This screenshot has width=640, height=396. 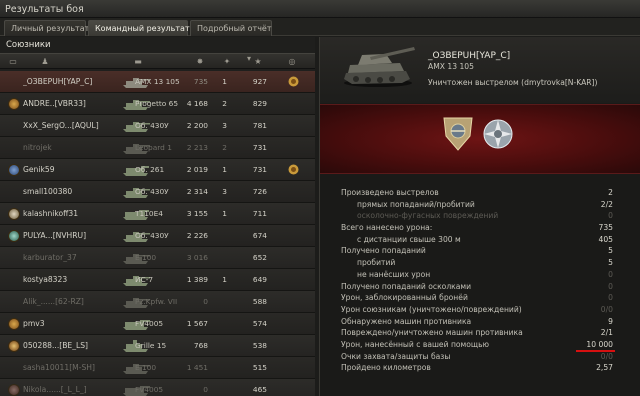 What do you see at coordinates (292, 61) in the screenshot?
I see `medals-column-icon: ◎` at bounding box center [292, 61].